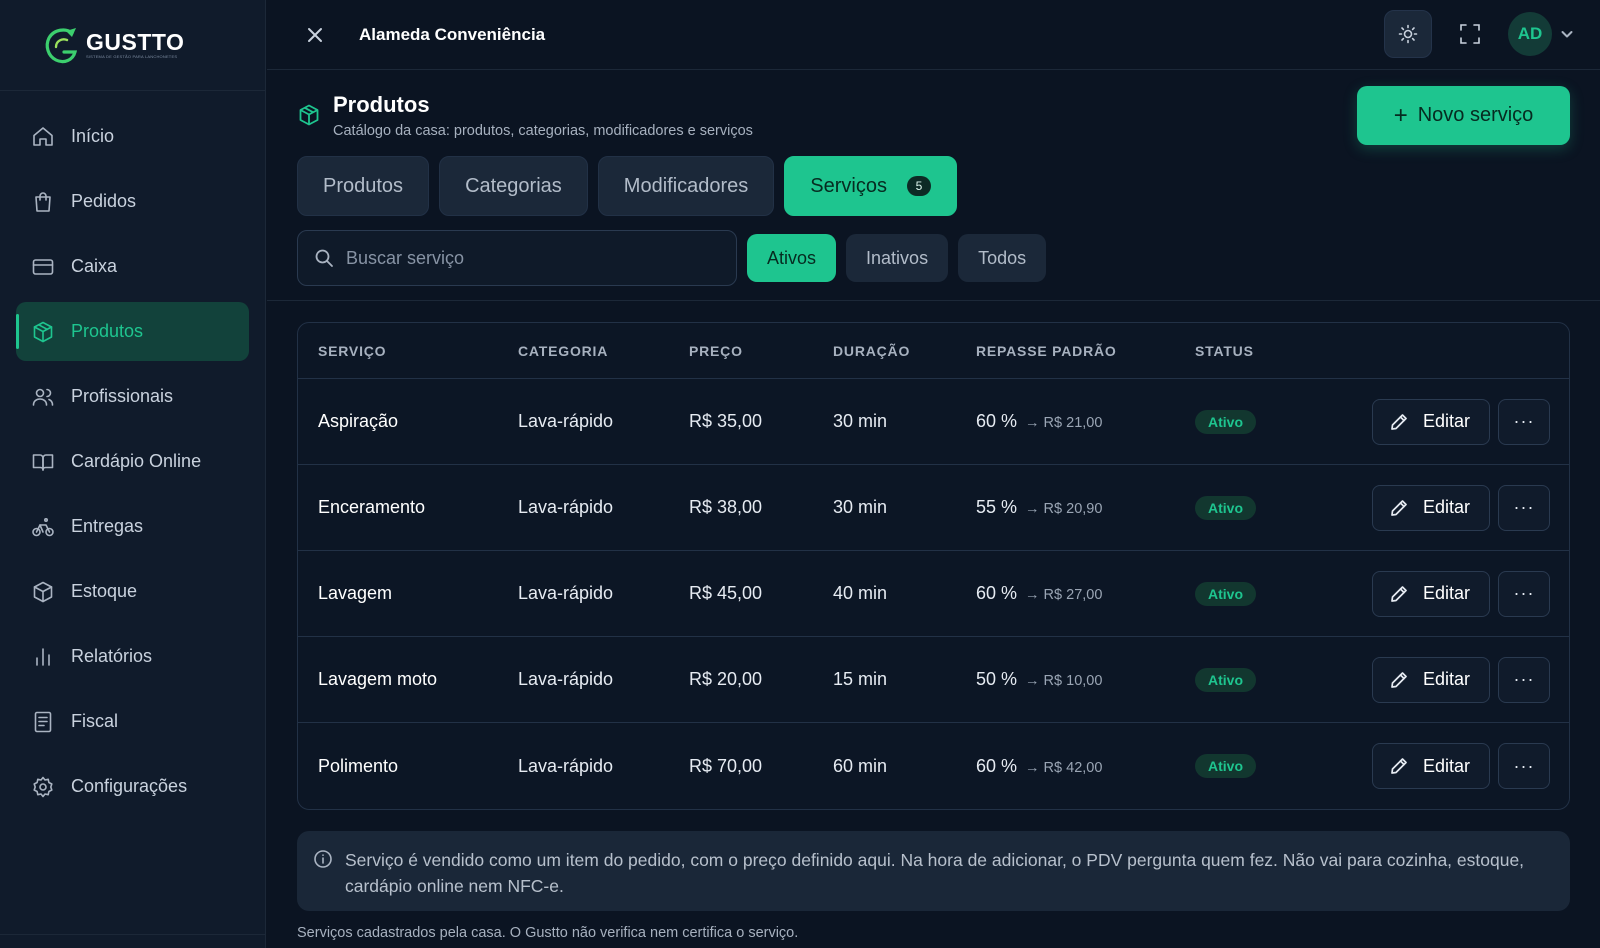  I want to click on top-actions: AD, so click(1479, 34).